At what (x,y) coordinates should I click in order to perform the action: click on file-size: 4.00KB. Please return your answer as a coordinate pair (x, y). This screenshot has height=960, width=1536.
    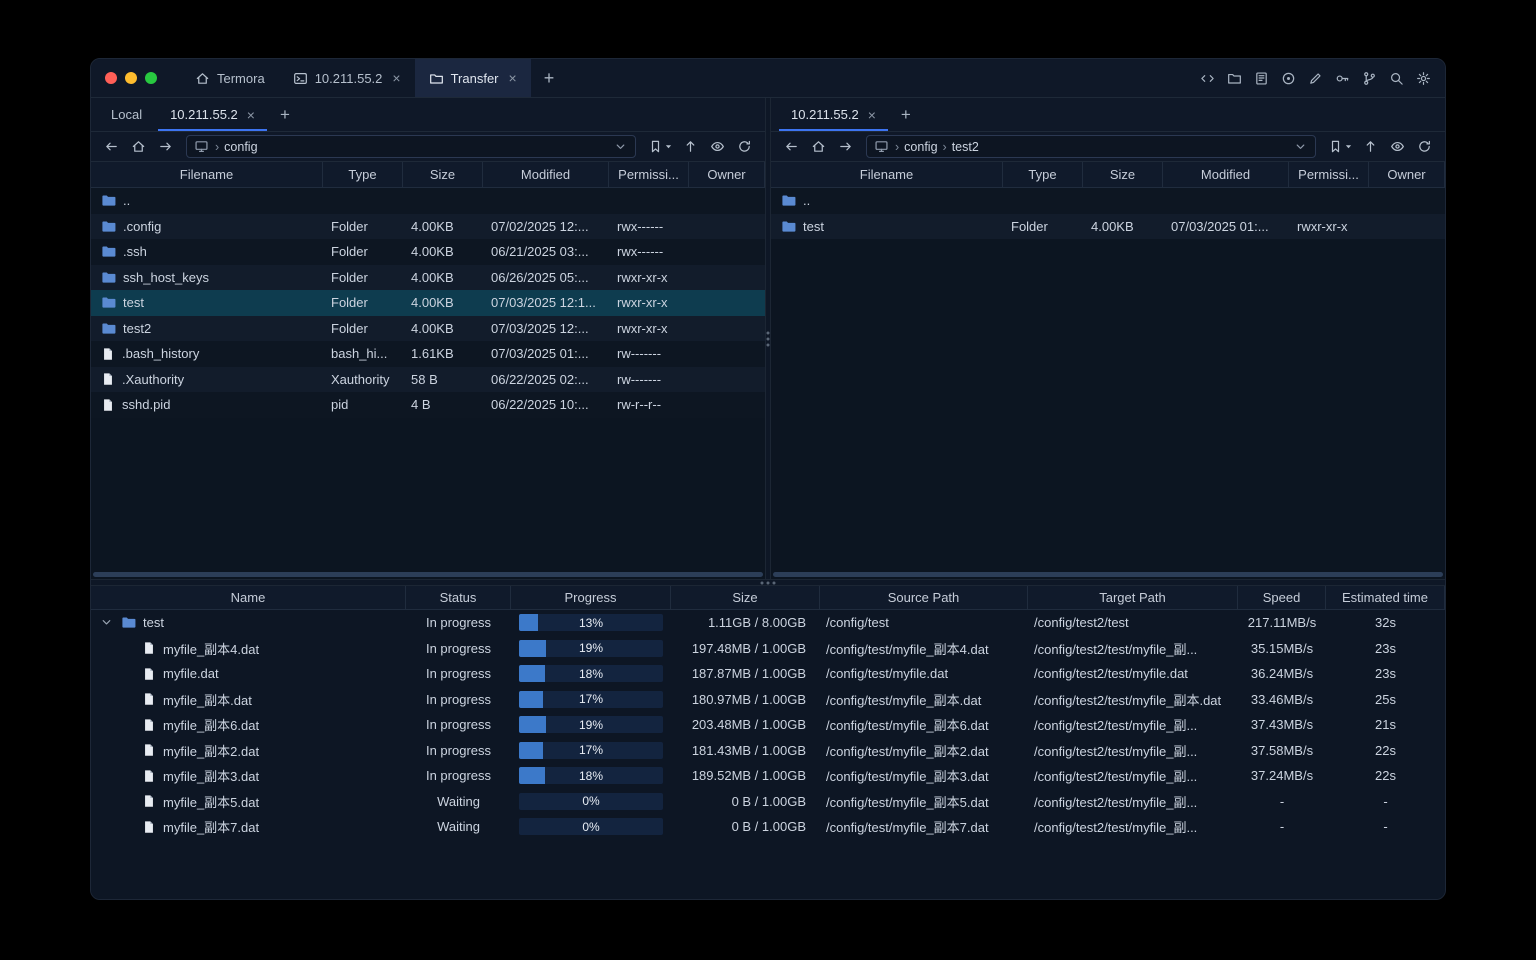
    Looking at the image, I should click on (432, 226).